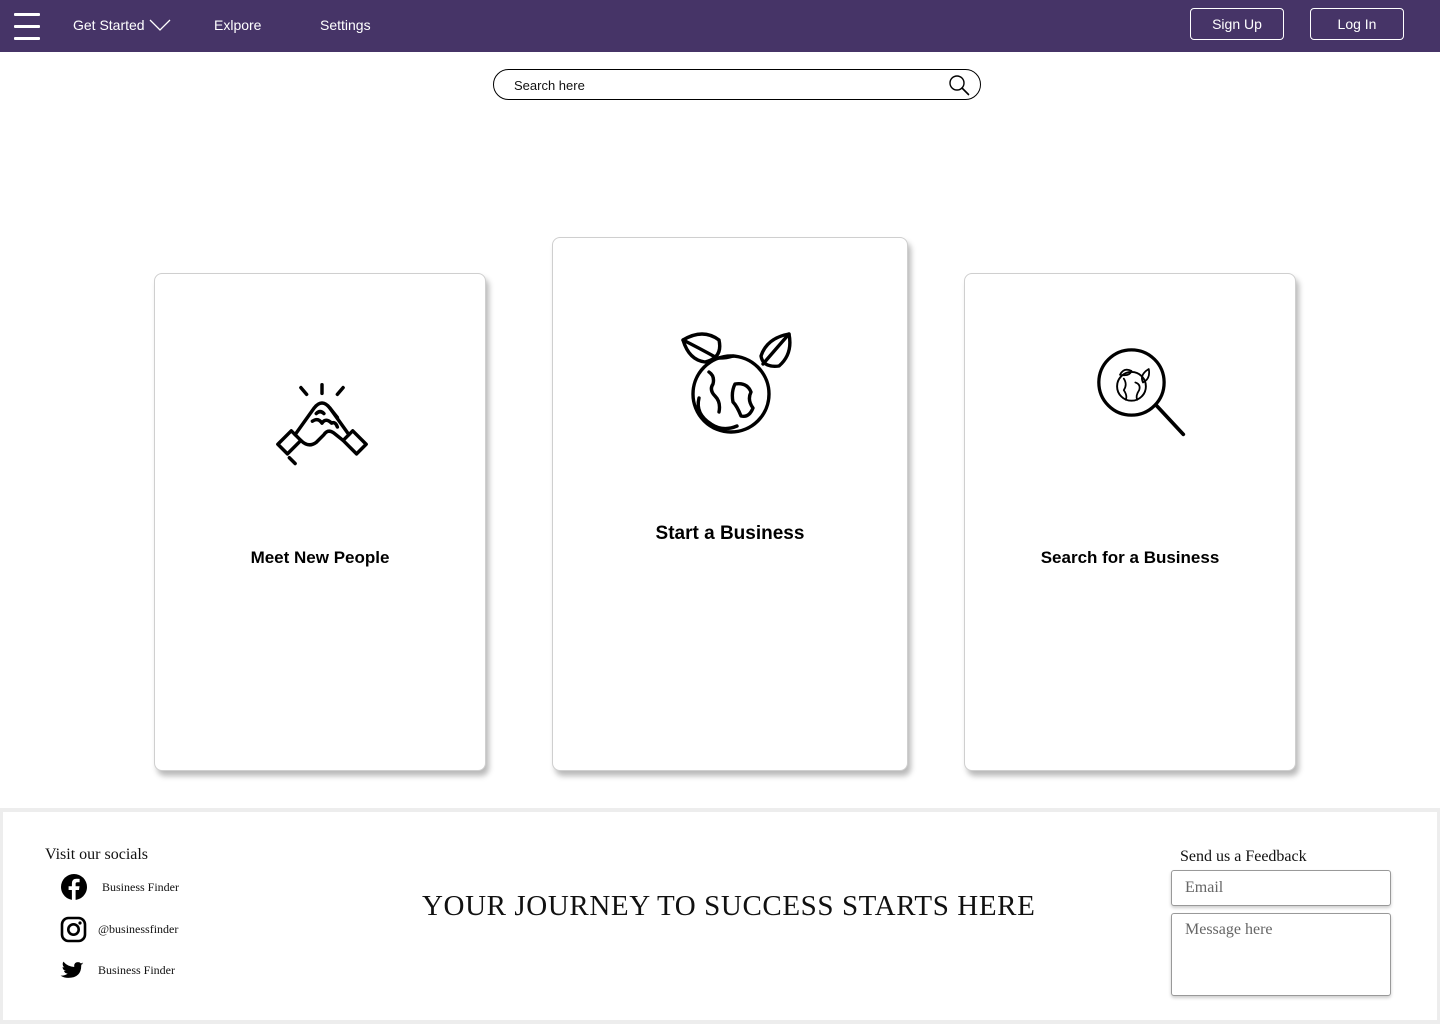 This screenshot has width=1440, height=1024. What do you see at coordinates (1281, 954) in the screenshot?
I see `feedback-message-field` at bounding box center [1281, 954].